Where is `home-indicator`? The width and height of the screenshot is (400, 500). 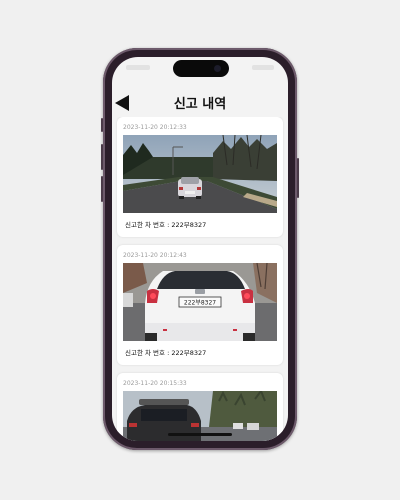 home-indicator is located at coordinates (200, 434).